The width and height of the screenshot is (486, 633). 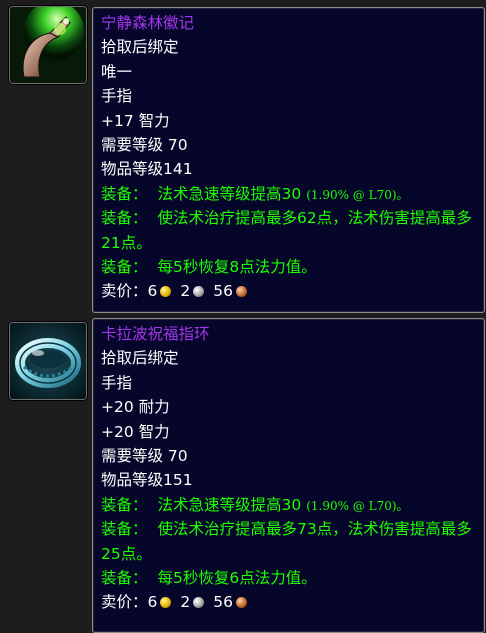 I want to click on item-level: 物品等级141, so click(x=147, y=169).